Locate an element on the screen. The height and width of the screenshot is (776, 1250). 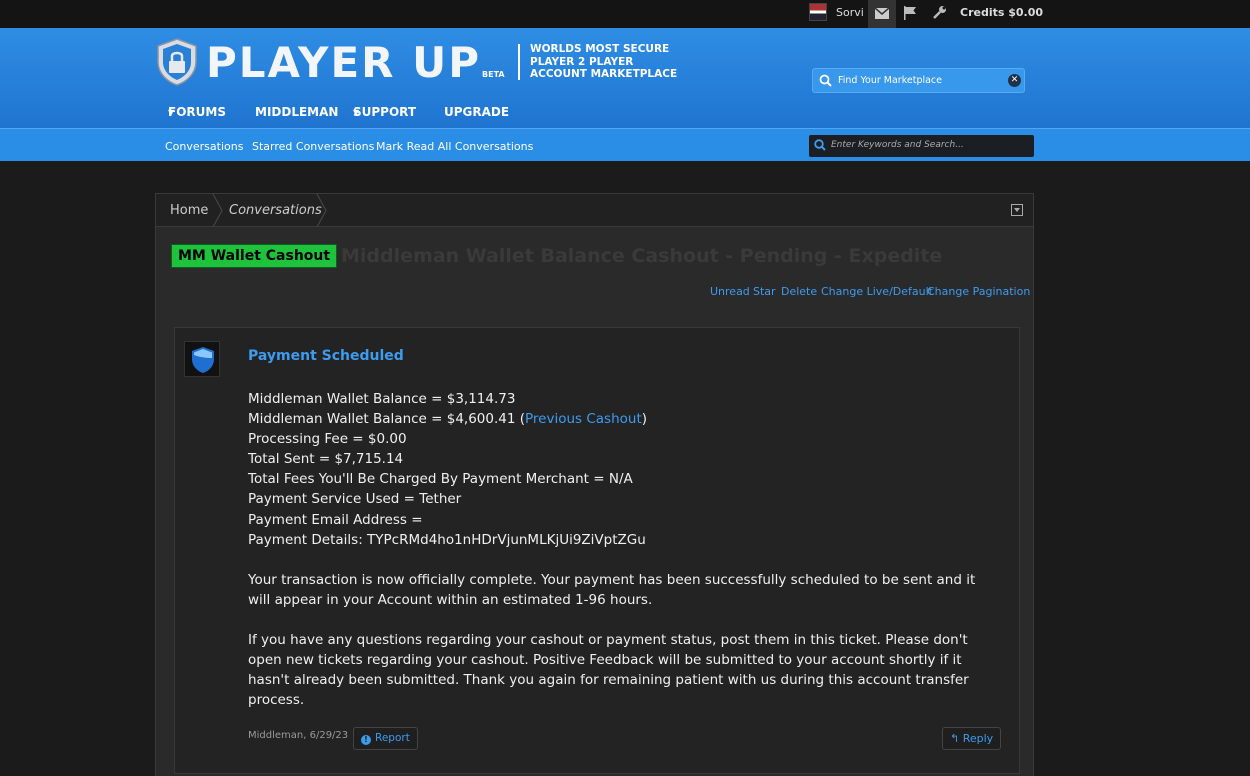
body-line: Processing Fee = $0.00 is located at coordinates (327, 439).